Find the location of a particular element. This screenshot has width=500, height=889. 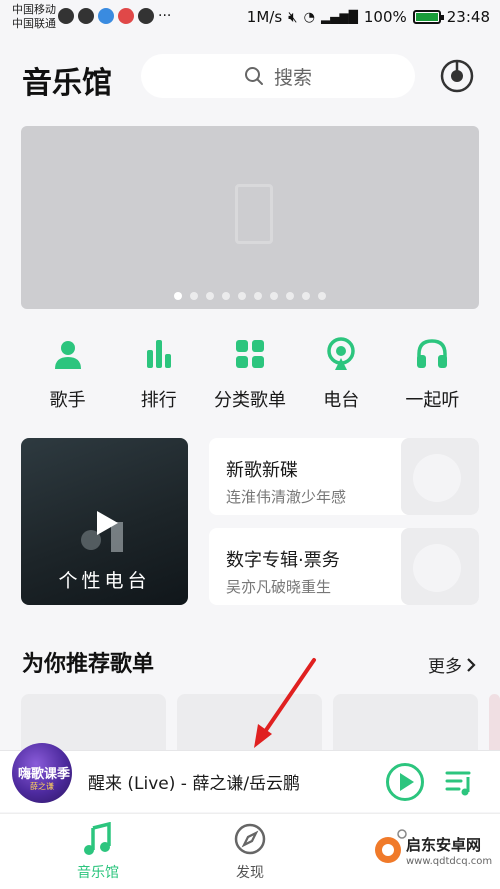

new-songs-card: 新歌新碟 连淮伟清澈少年感 is located at coordinates (344, 476).